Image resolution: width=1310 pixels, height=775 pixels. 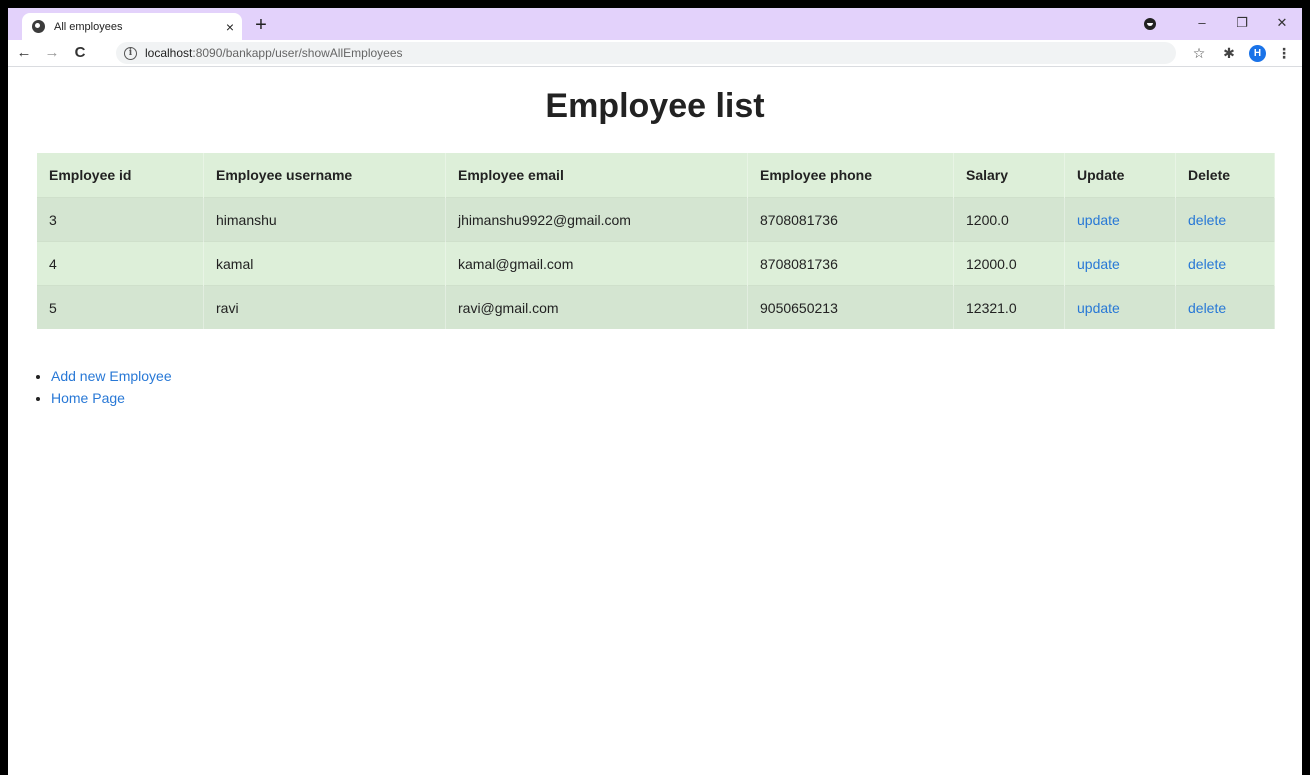 What do you see at coordinates (1009, 307) in the screenshot?
I see `cell-salary: 12321.0` at bounding box center [1009, 307].